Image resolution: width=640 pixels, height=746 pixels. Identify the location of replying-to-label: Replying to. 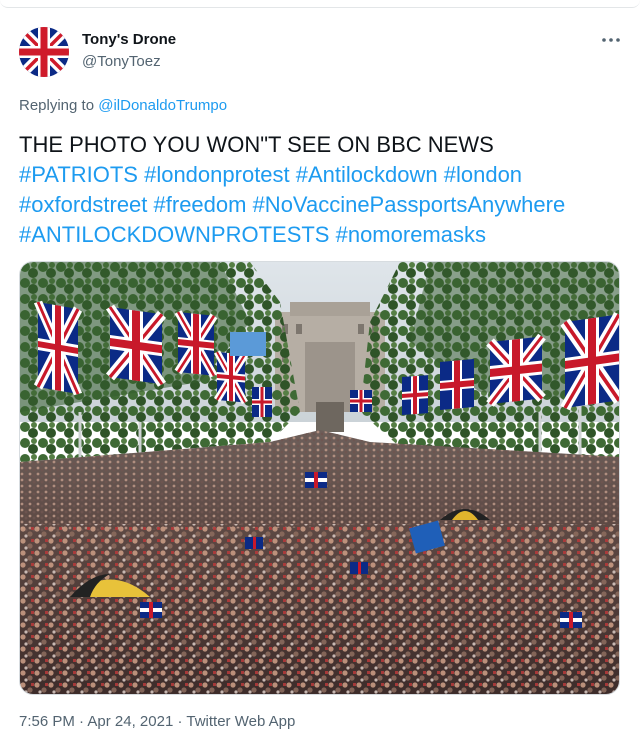
(57, 105).